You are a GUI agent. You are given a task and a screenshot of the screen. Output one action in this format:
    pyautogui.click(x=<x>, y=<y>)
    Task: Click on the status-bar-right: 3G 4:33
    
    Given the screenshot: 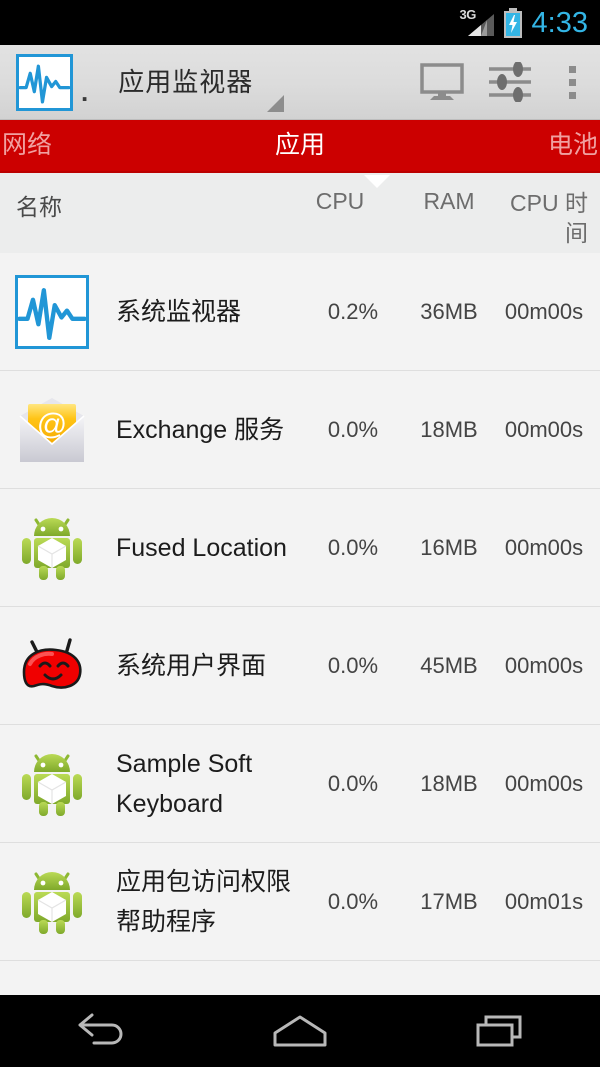 What is the action you would take?
    pyautogui.click(x=524, y=22)
    